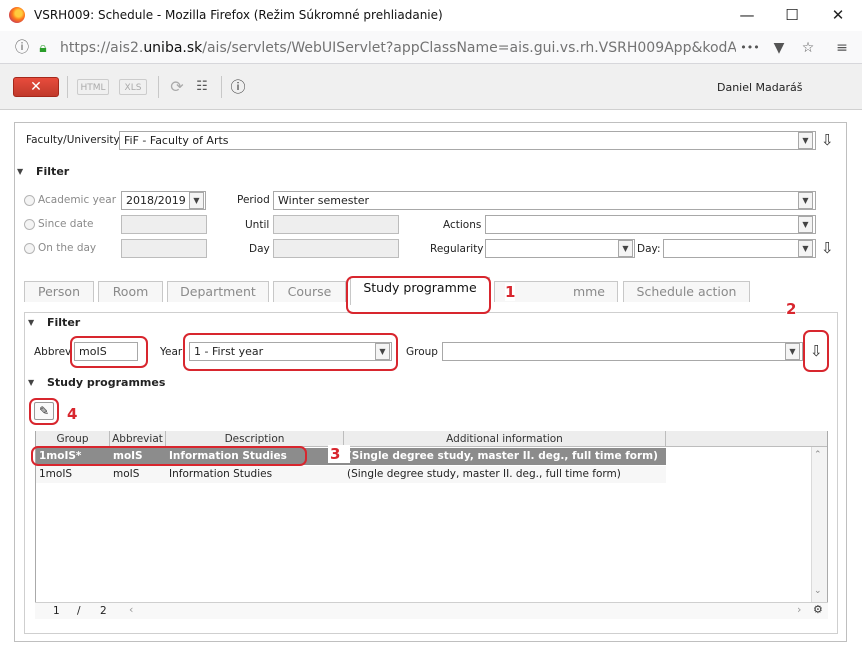  I want to click on regularity-label: Regularity, so click(457, 249).